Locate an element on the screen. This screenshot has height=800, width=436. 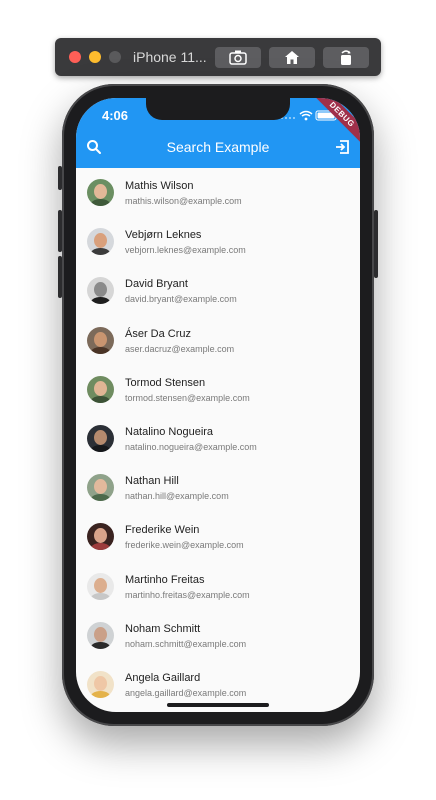
list-item: Noham Schmitt noham.schmitt@example.com is located at coordinates (218, 635).